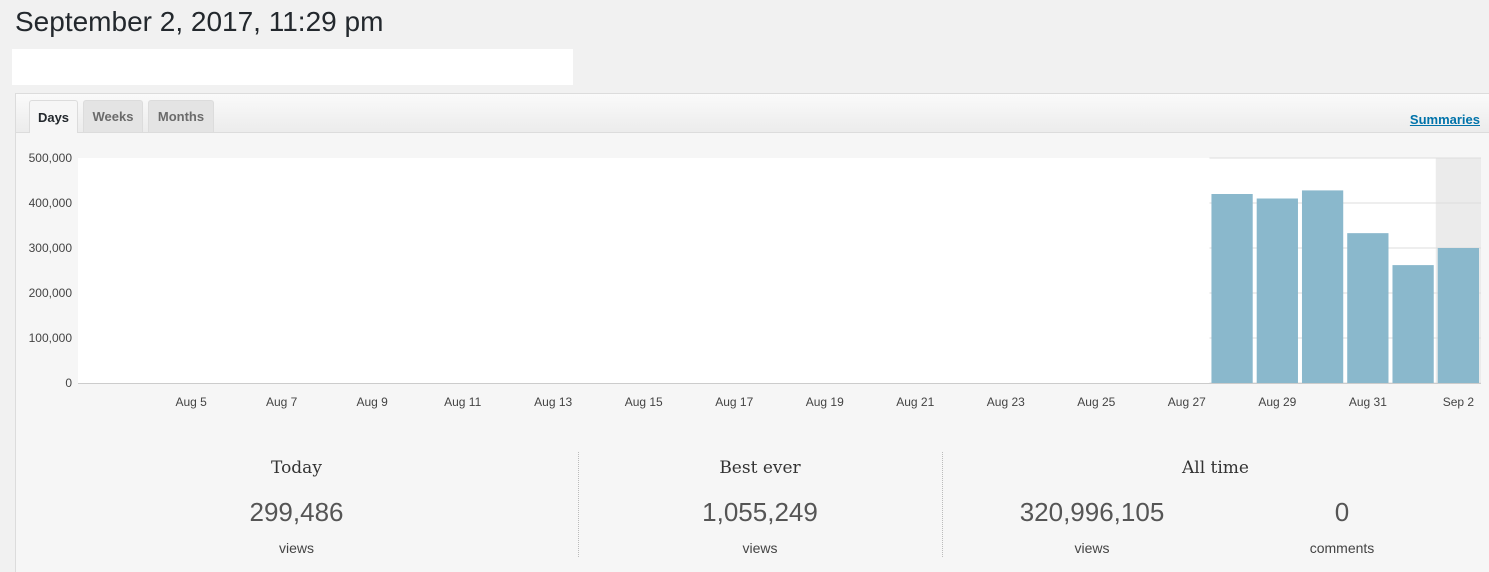 The image size is (1489, 572). Describe the element at coordinates (1459, 402) in the screenshot. I see `x-tick-label: Sep 2` at that location.